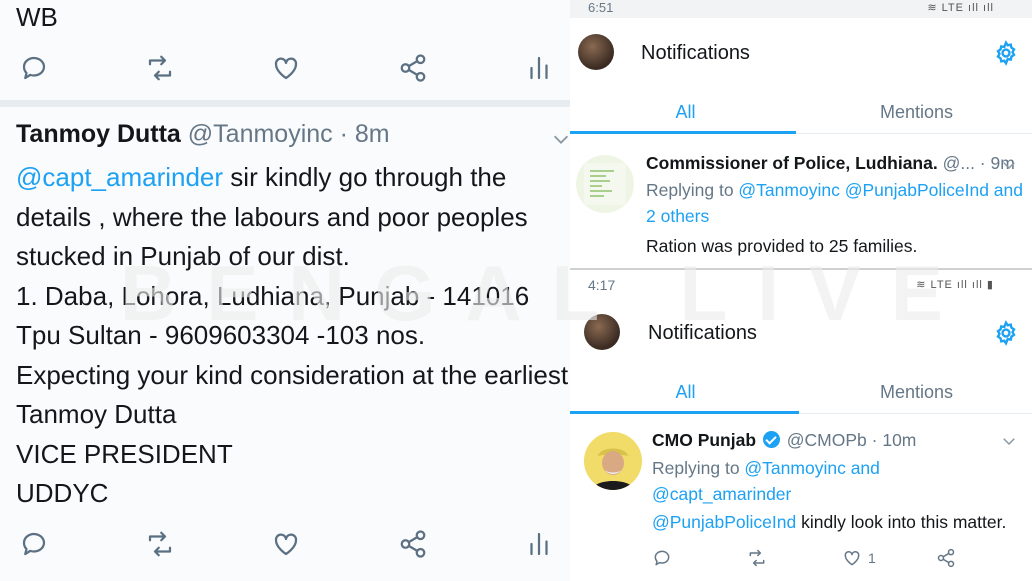  I want to click on tweet-header: Tanmoy Dutta @Tanmoyinc · 8m, so click(203, 134).